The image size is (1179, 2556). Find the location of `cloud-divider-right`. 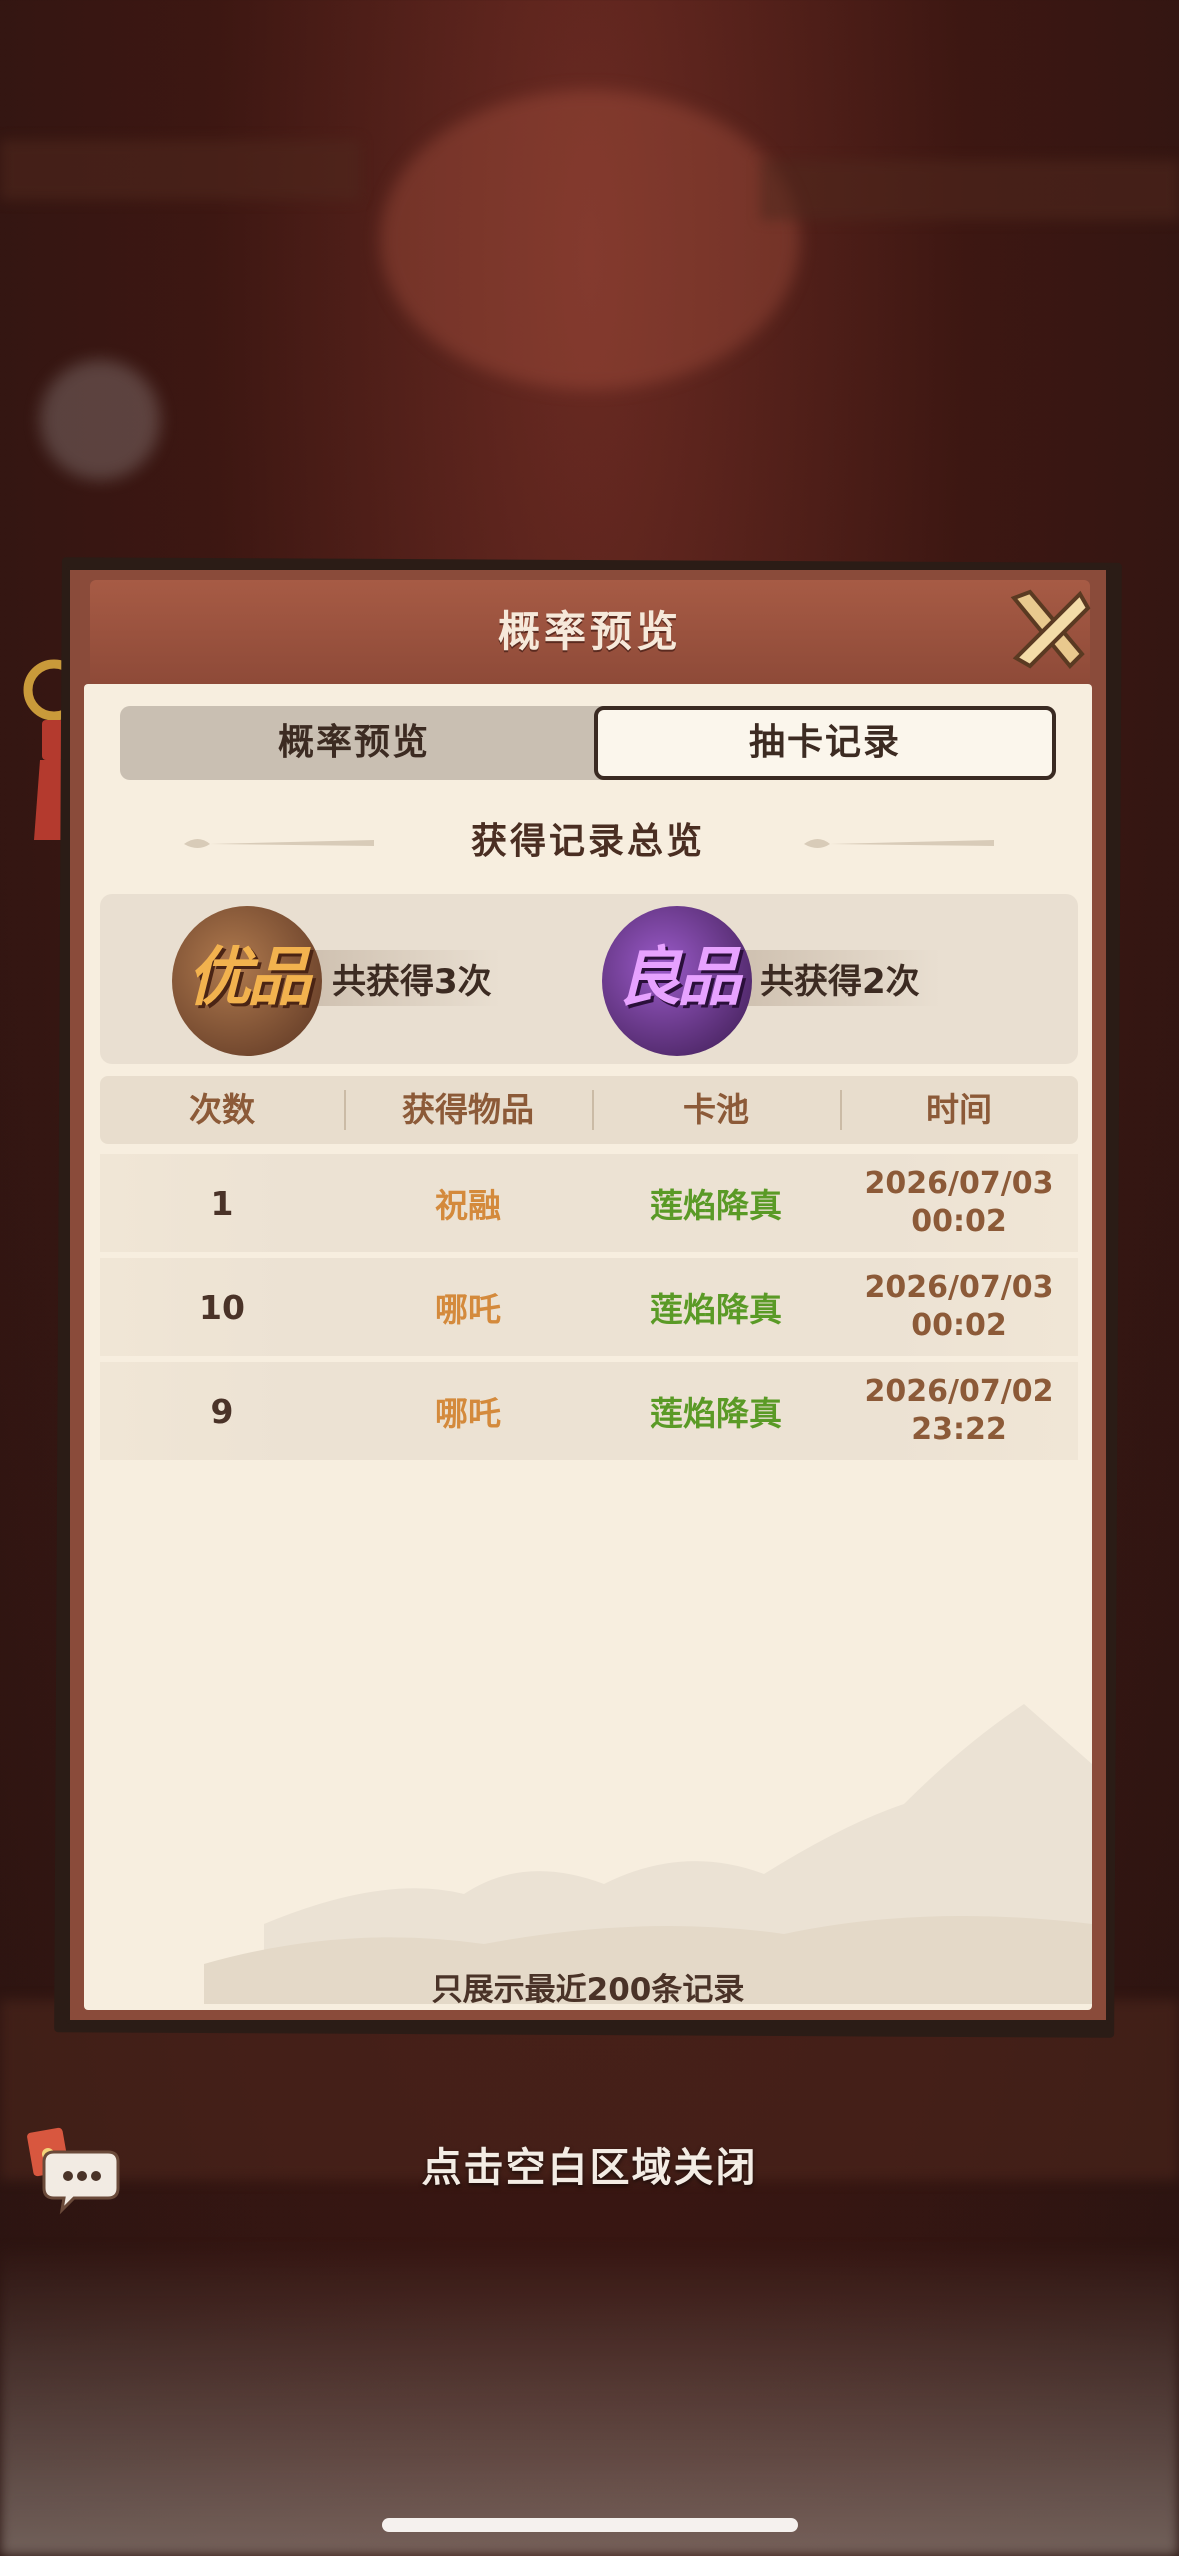

cloud-divider-right is located at coordinates (899, 843).